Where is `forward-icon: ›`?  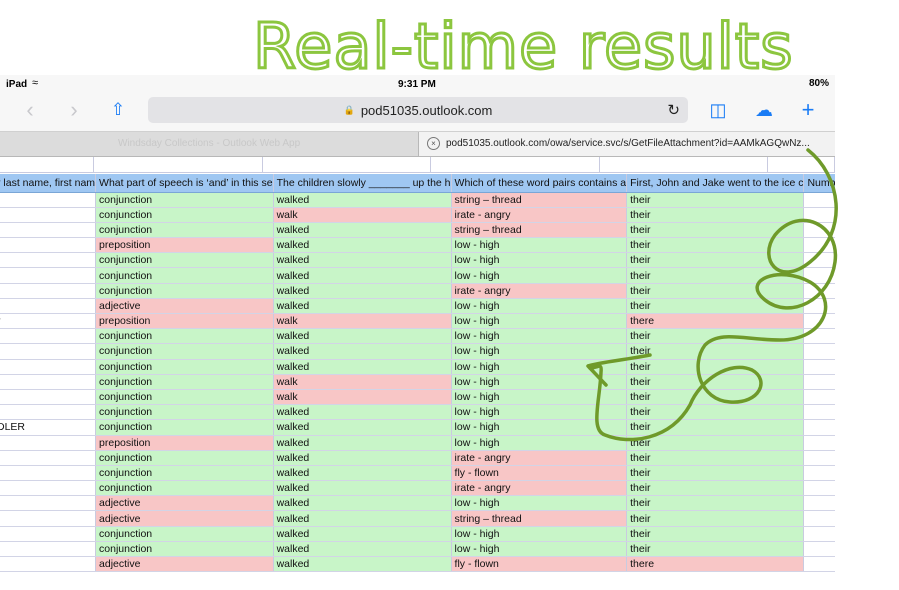 forward-icon: › is located at coordinates (74, 110).